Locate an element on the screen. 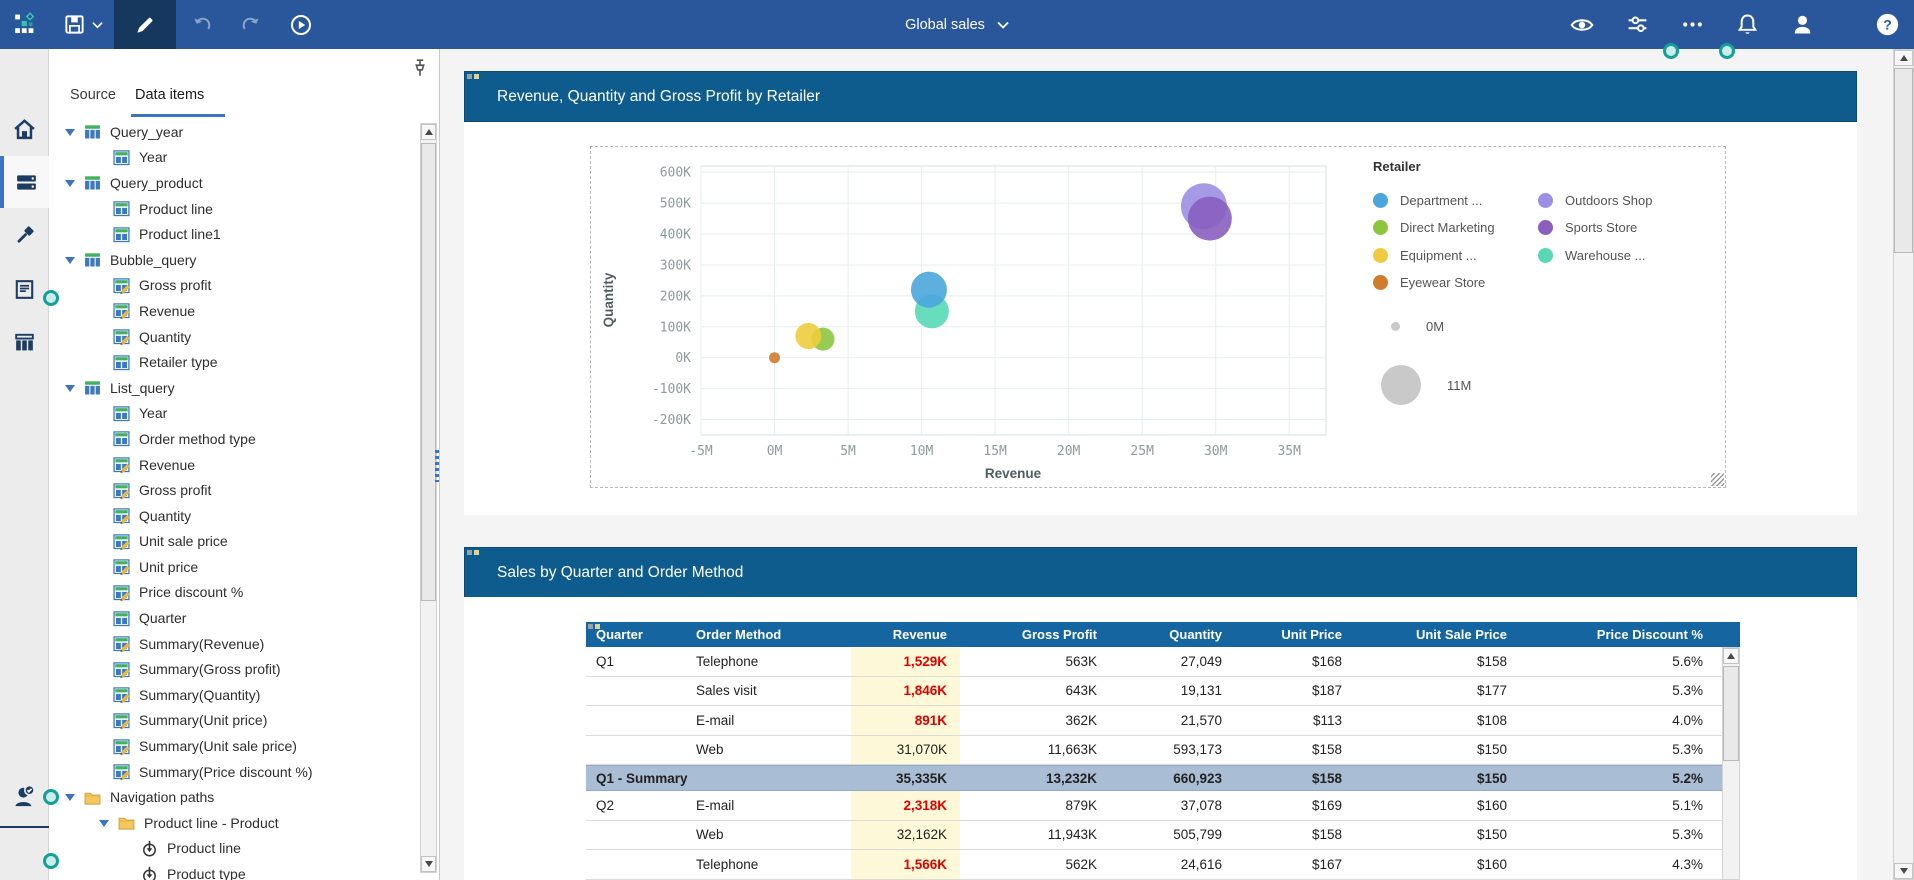  redo-button is located at coordinates (251, 24).